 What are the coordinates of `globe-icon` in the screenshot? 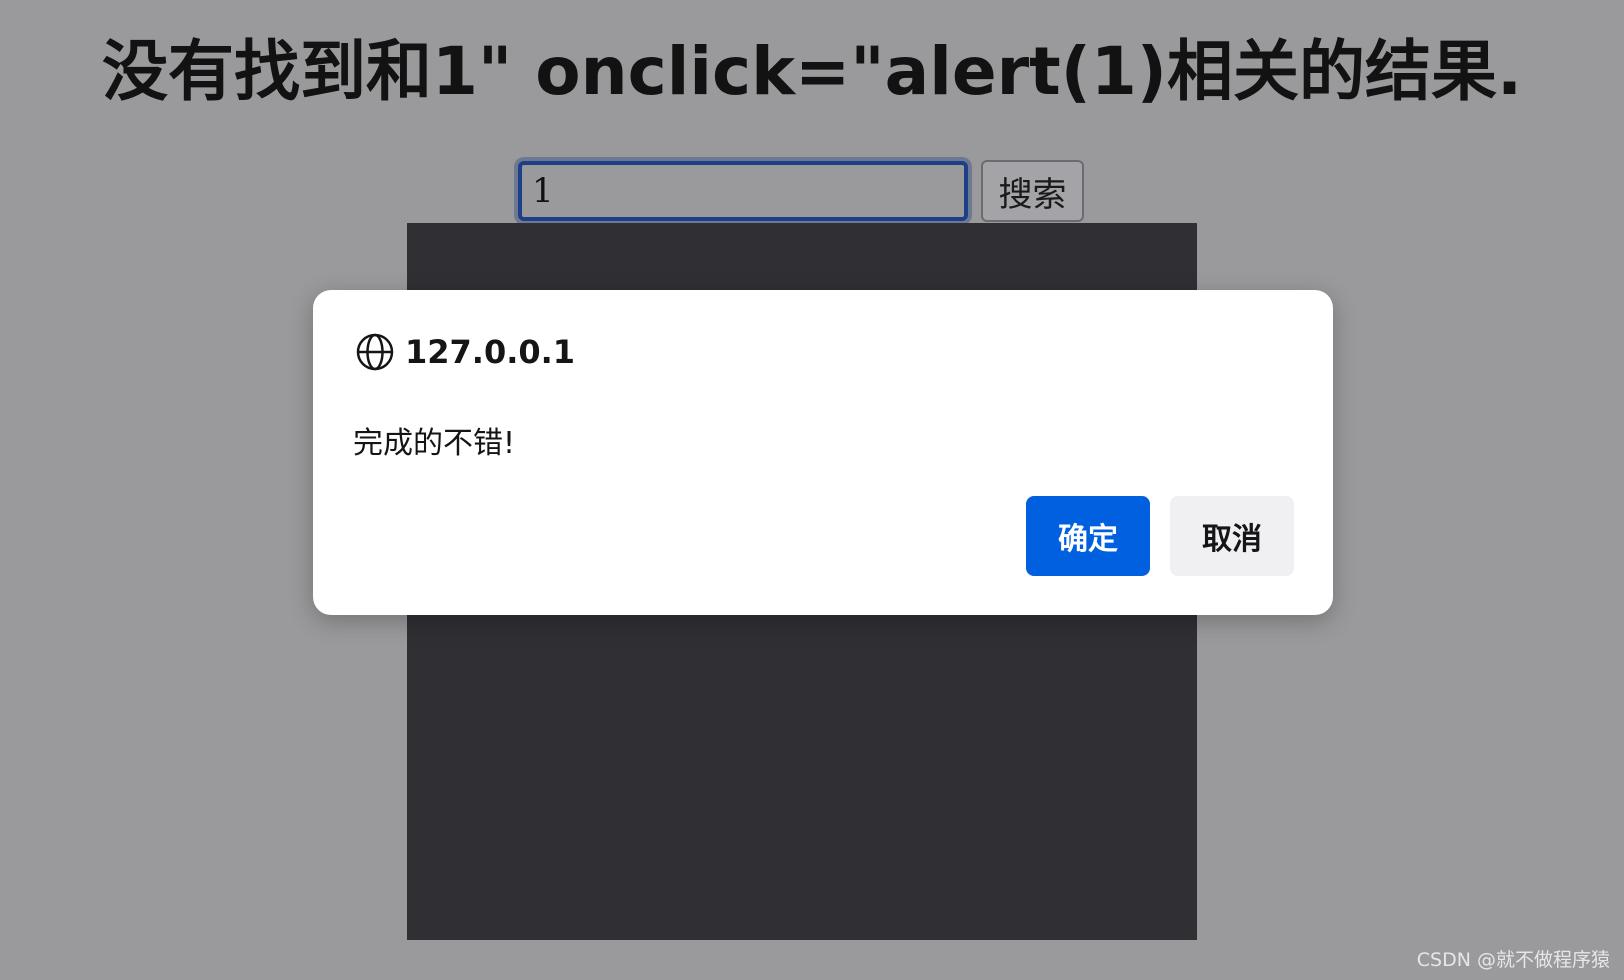 It's located at (375, 352).